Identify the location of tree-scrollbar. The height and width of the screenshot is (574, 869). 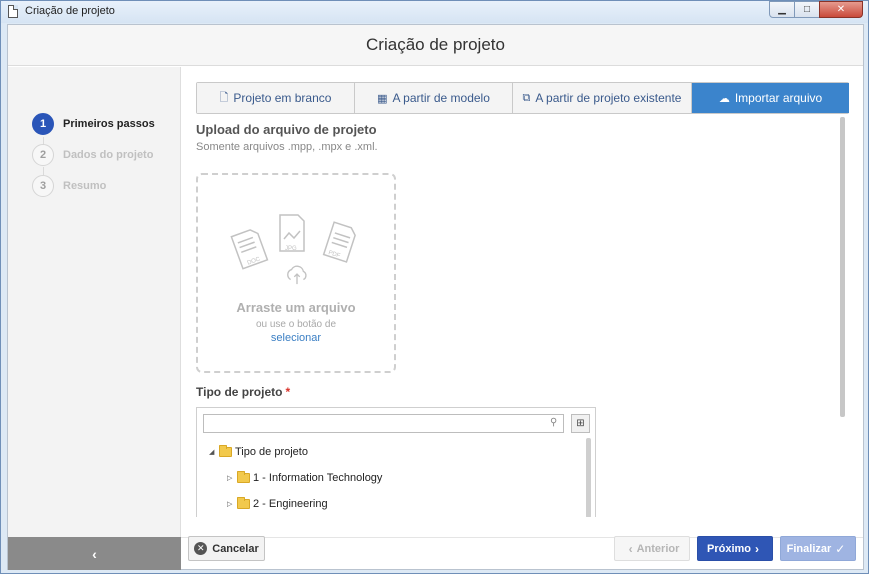
(588, 477).